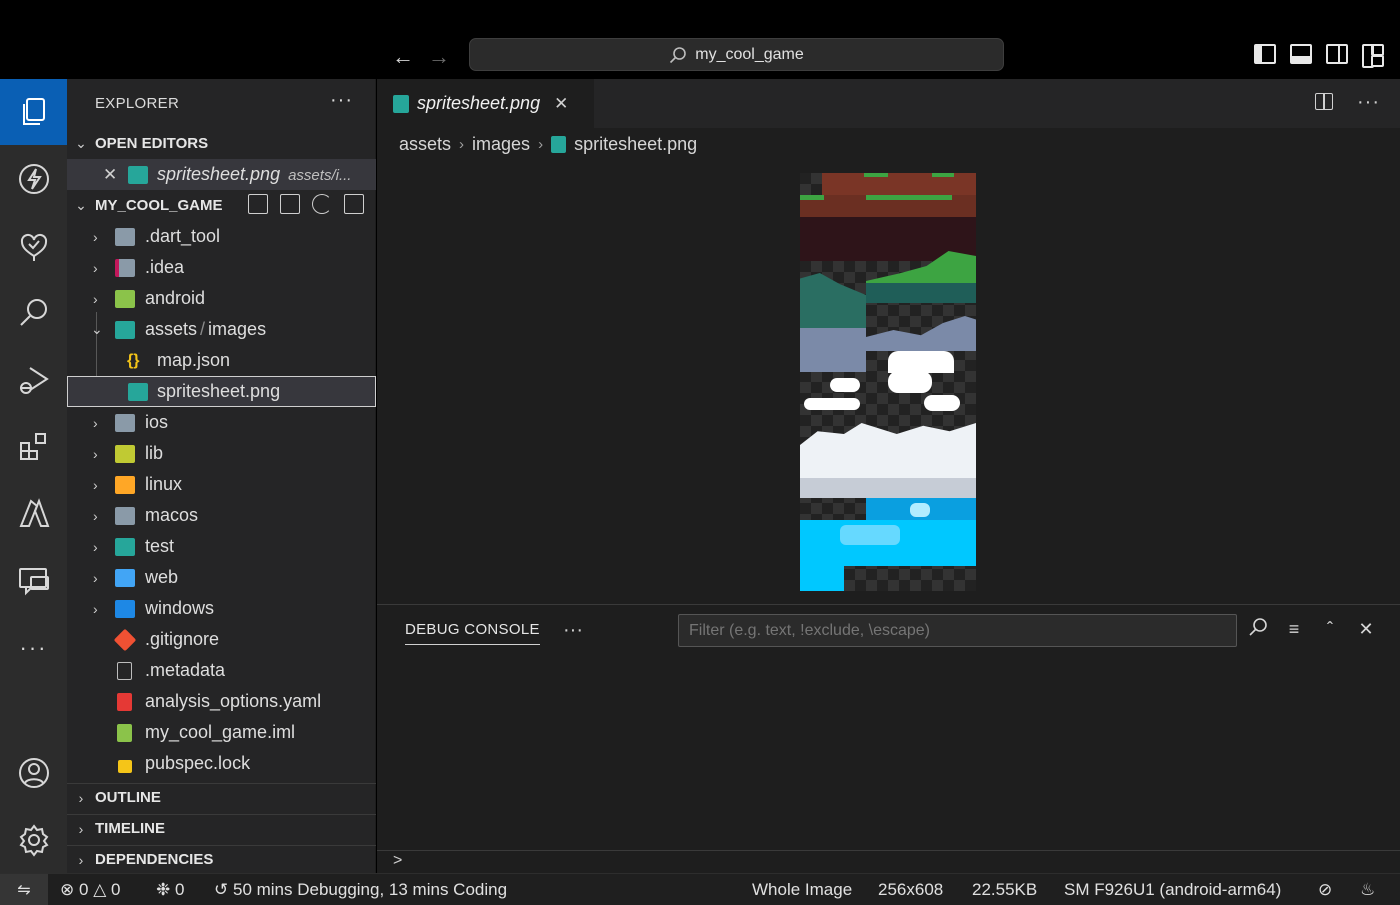  Describe the element at coordinates (221, 577) in the screenshot. I see `tree-row-web: › web` at that location.